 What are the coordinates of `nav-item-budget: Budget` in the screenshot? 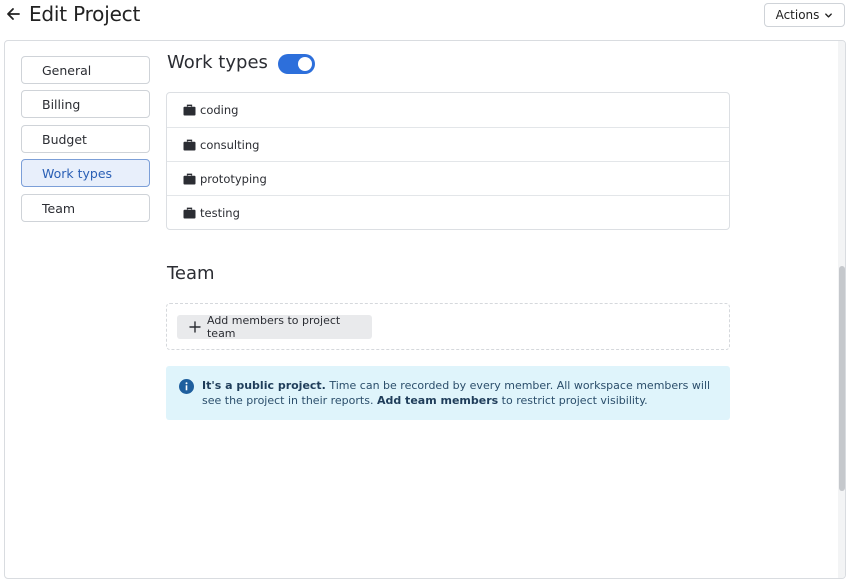 It's located at (85, 139).